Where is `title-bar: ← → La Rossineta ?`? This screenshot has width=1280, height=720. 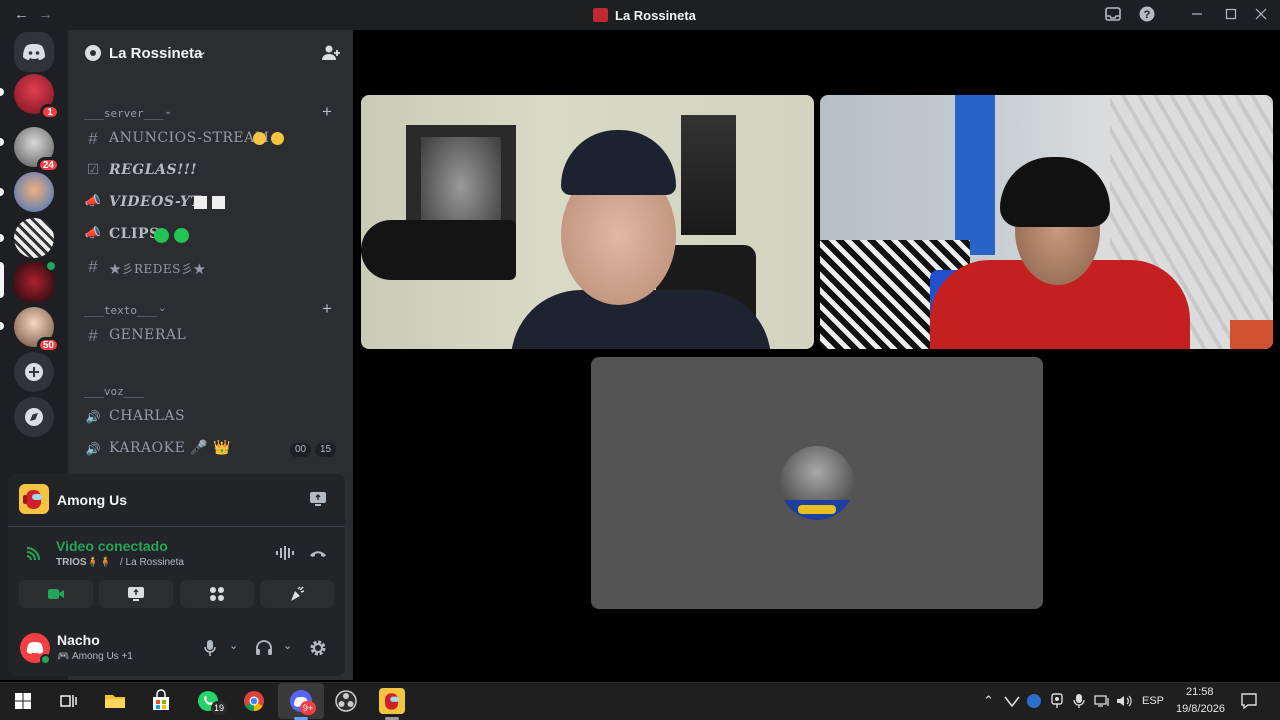 title-bar: ← → La Rossineta ? is located at coordinates (640, 15).